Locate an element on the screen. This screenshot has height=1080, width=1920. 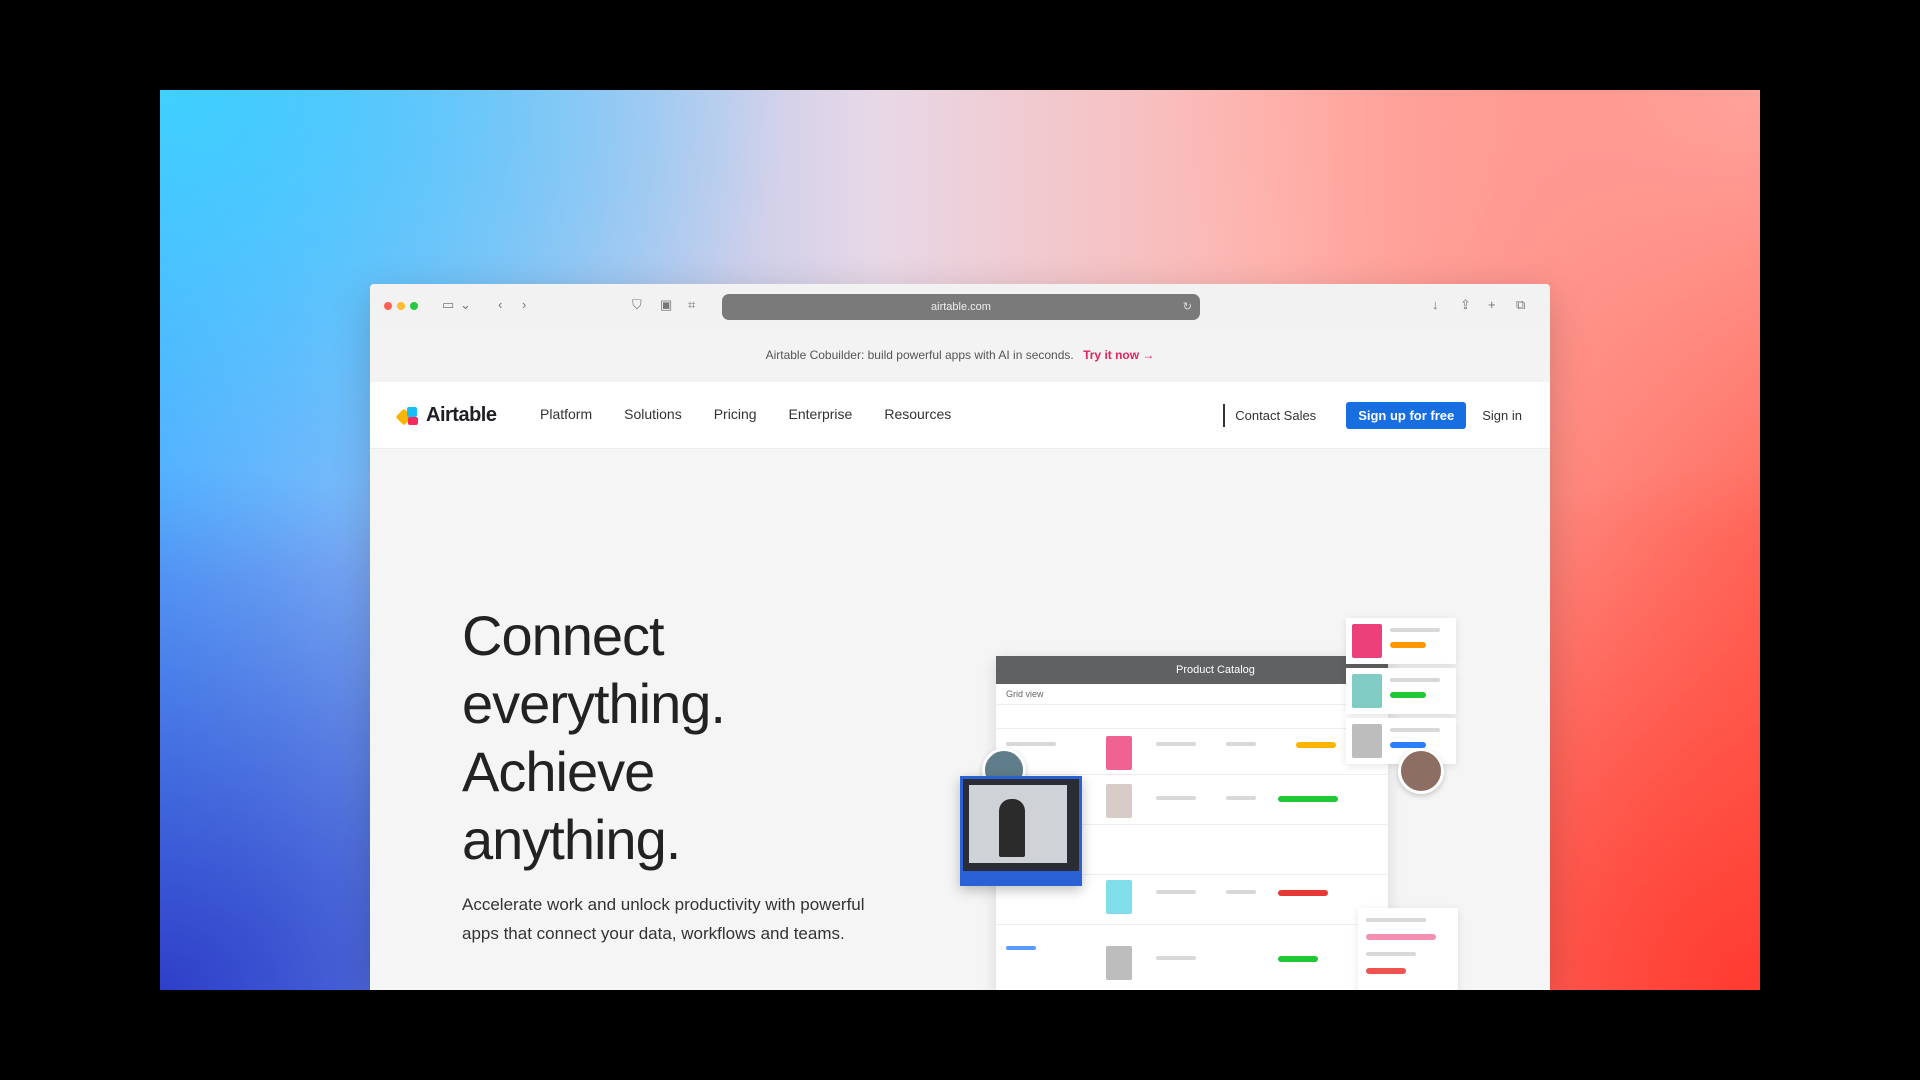
airtable-logo: Airtable is located at coordinates (446, 415).